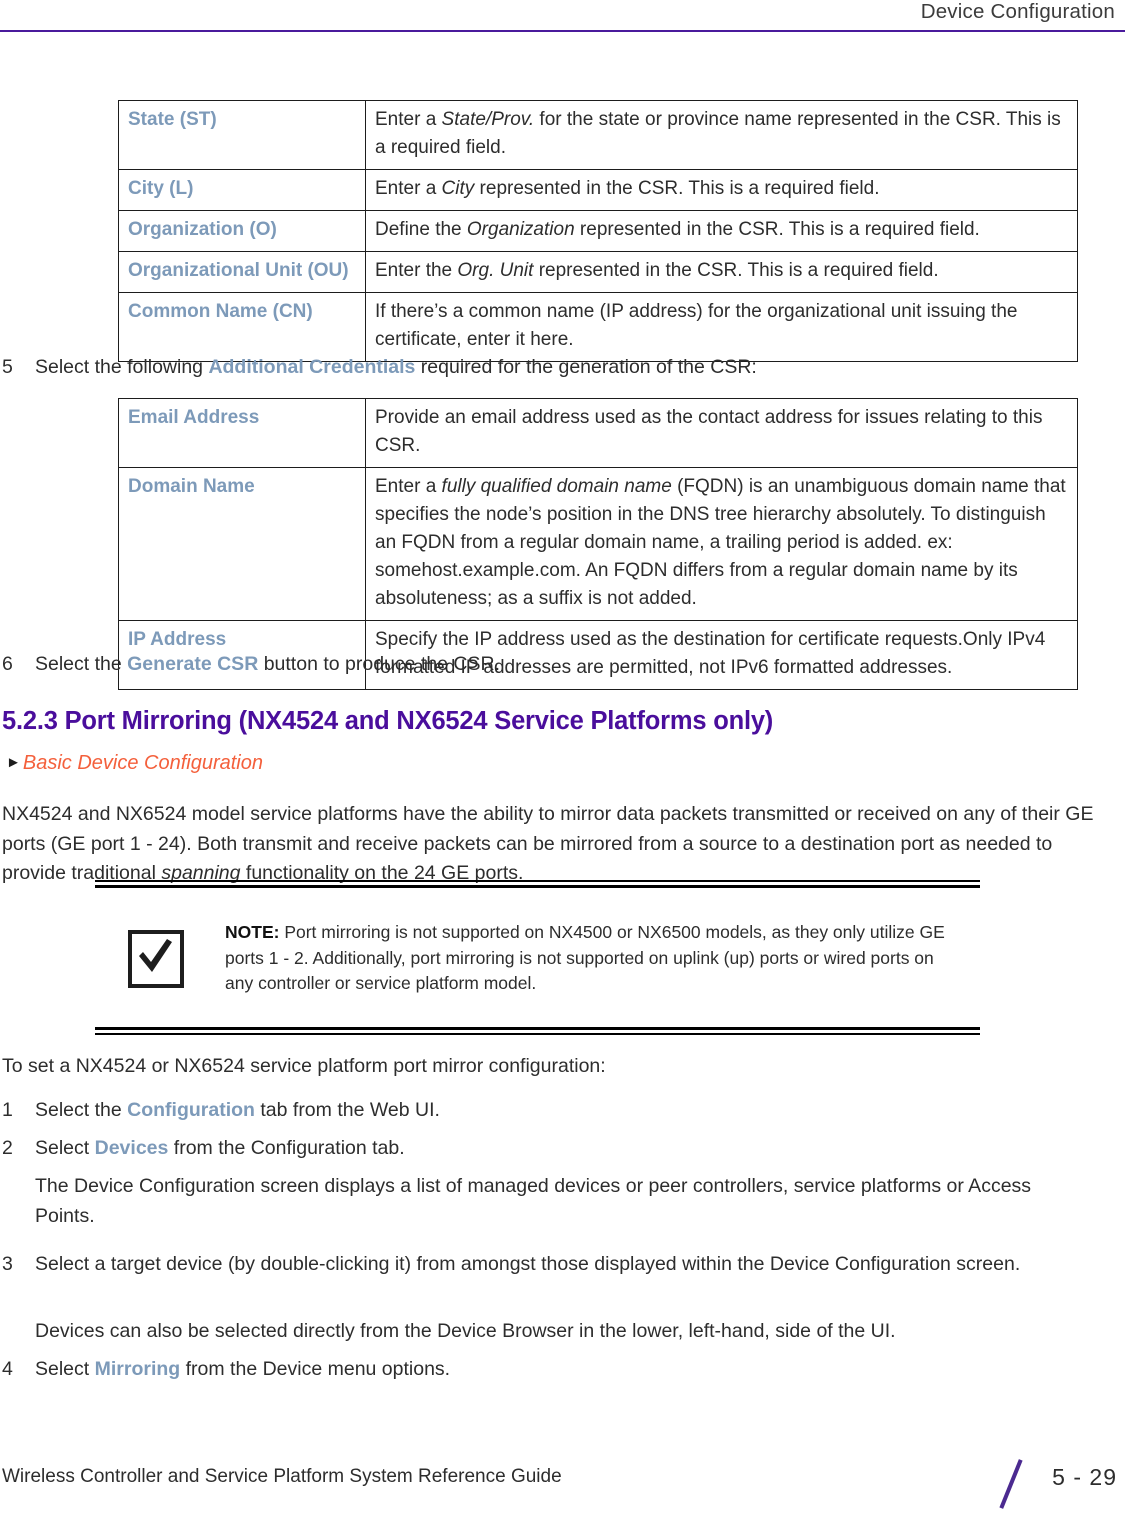 This screenshot has height=1517, width=1125. What do you see at coordinates (131, 1148) in the screenshot?
I see `ui-term-devices: Devices` at bounding box center [131, 1148].